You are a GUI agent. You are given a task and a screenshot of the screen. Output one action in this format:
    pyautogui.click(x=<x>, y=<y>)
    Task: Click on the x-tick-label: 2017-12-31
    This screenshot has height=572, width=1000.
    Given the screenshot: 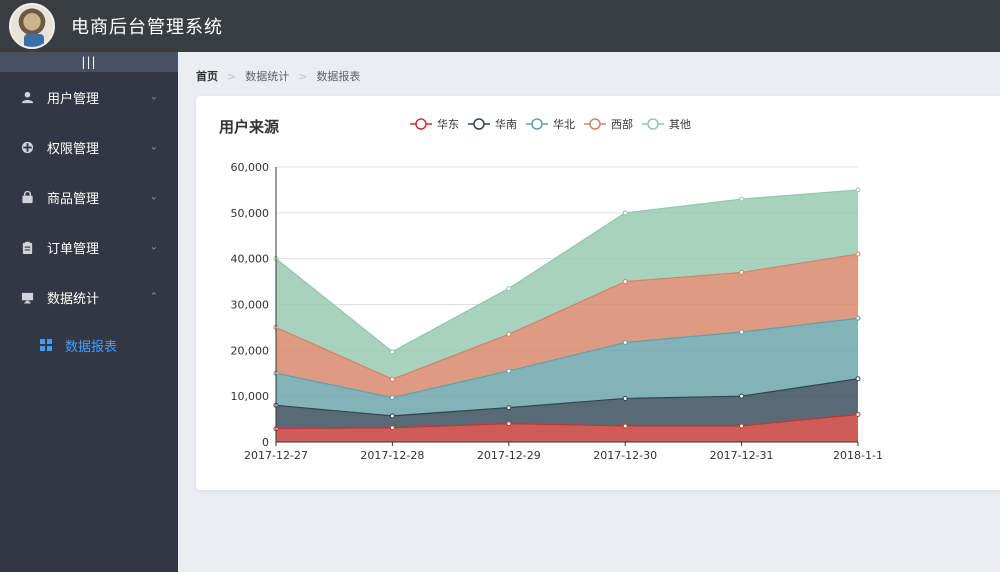 What is the action you would take?
    pyautogui.click(x=742, y=455)
    